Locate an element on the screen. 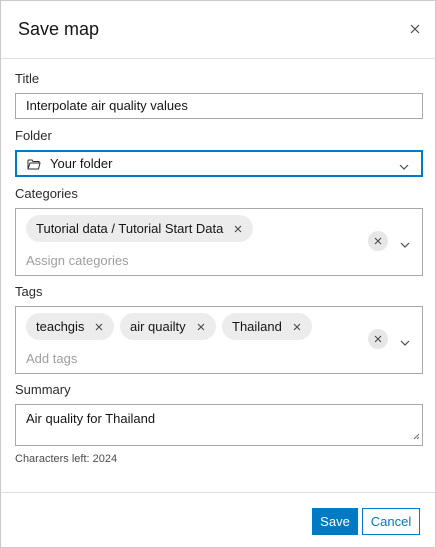  save-button: Save is located at coordinates (335, 521).